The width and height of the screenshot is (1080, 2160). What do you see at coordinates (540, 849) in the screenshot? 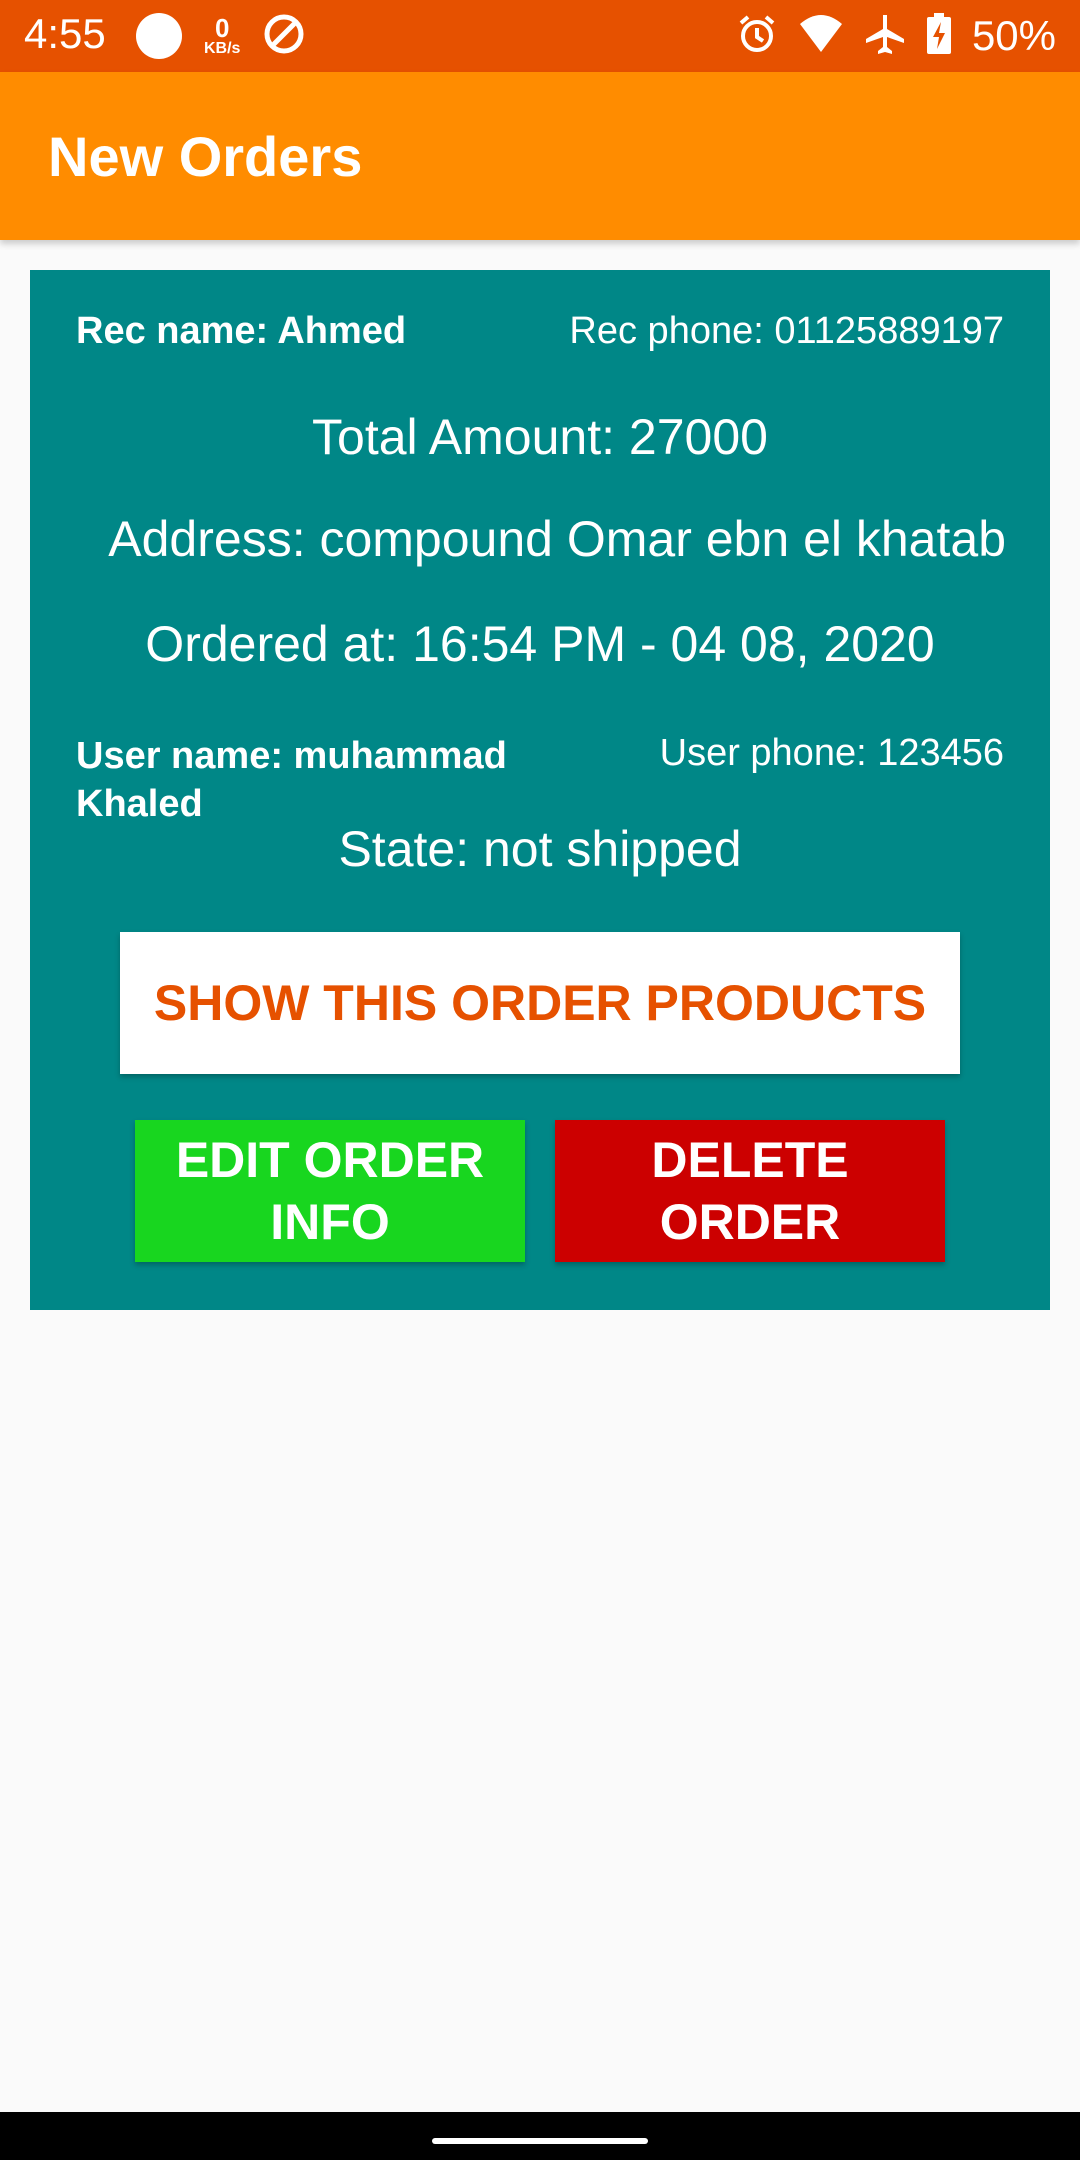
I see `order-state: State: not shipped` at bounding box center [540, 849].